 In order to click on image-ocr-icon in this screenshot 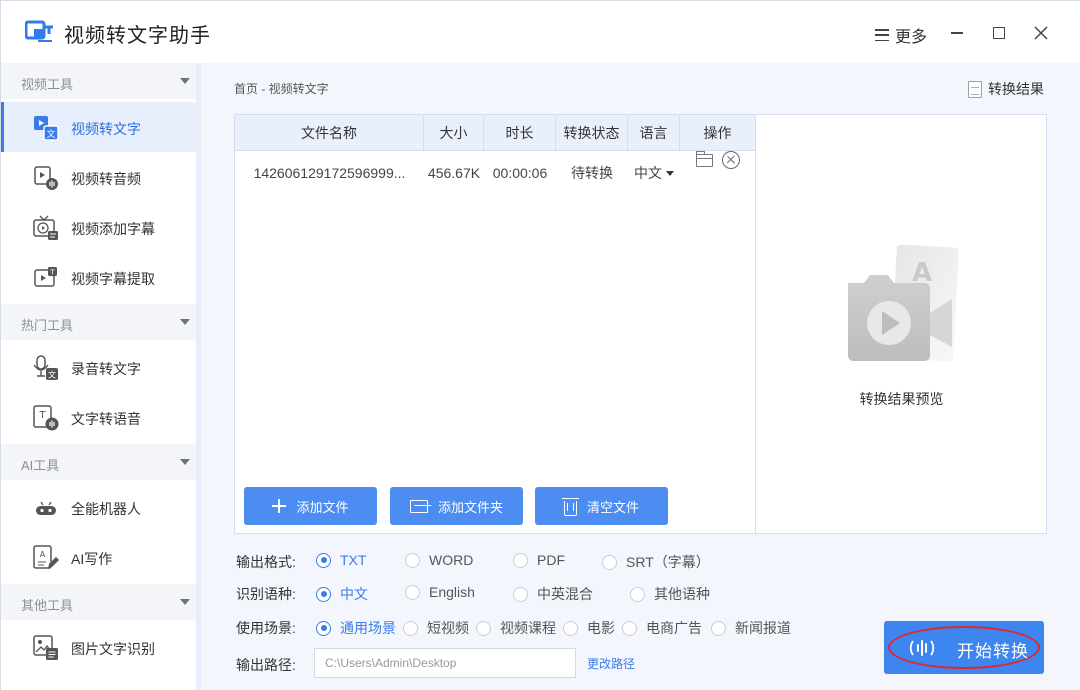, I will do `click(45, 647)`.